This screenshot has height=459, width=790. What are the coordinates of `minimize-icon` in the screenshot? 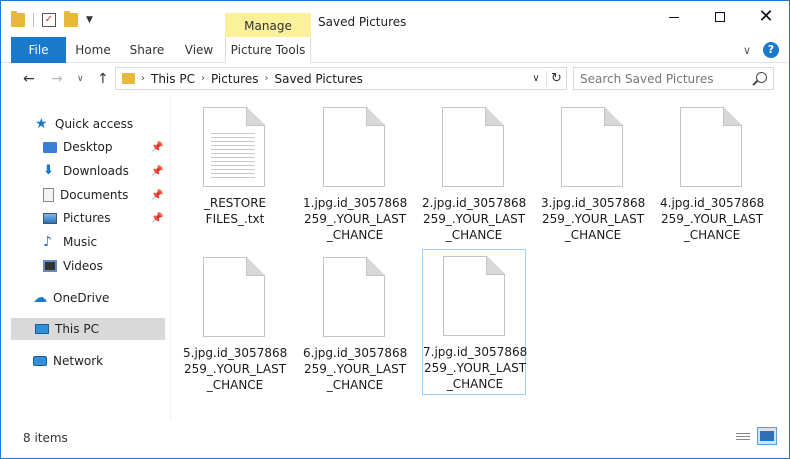 It's located at (674, 17).